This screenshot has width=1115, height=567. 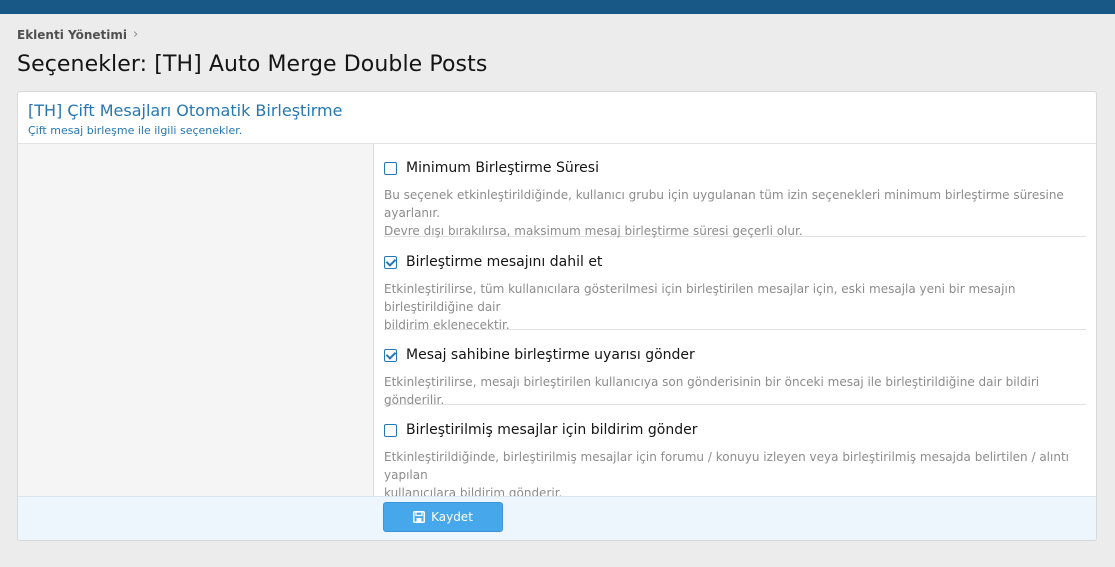 What do you see at coordinates (452, 517) in the screenshot?
I see `save-button-label: Kaydet` at bounding box center [452, 517].